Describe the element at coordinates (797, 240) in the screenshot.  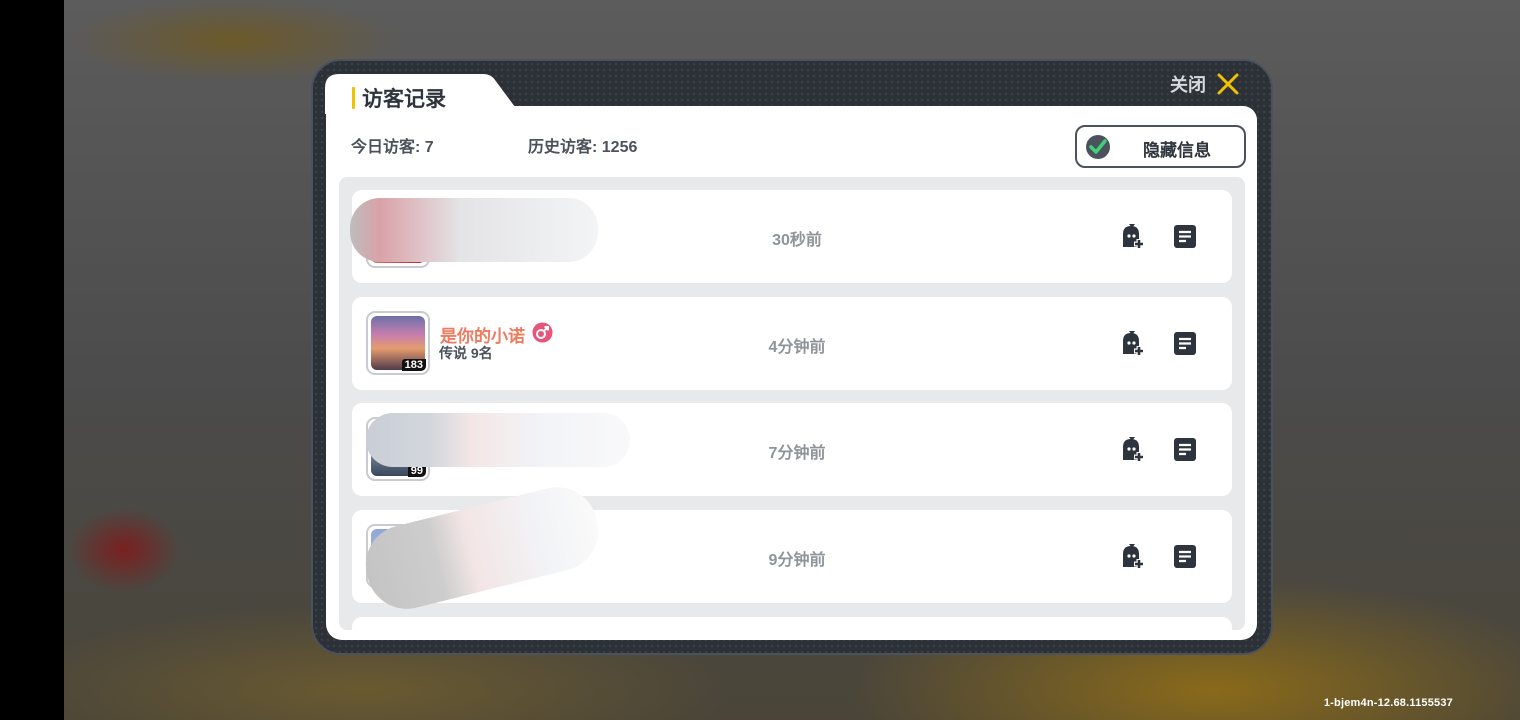
I see `visit-time: 30秒前` at that location.